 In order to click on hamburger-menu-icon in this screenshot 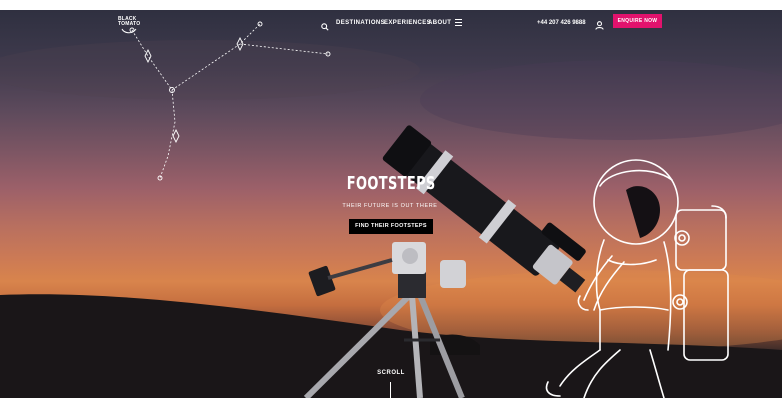, I will do `click(458, 22)`.